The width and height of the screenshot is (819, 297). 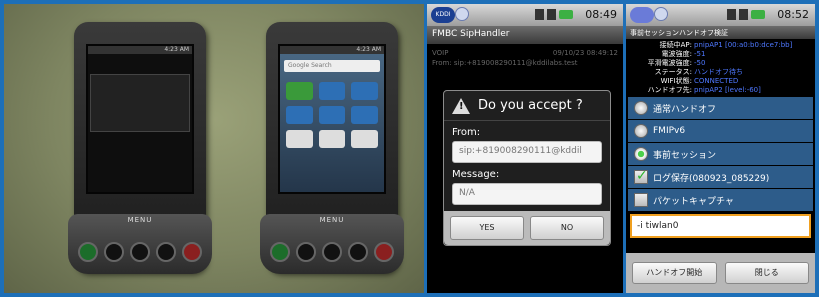 I want to click on warning-icon, so click(x=461, y=105).